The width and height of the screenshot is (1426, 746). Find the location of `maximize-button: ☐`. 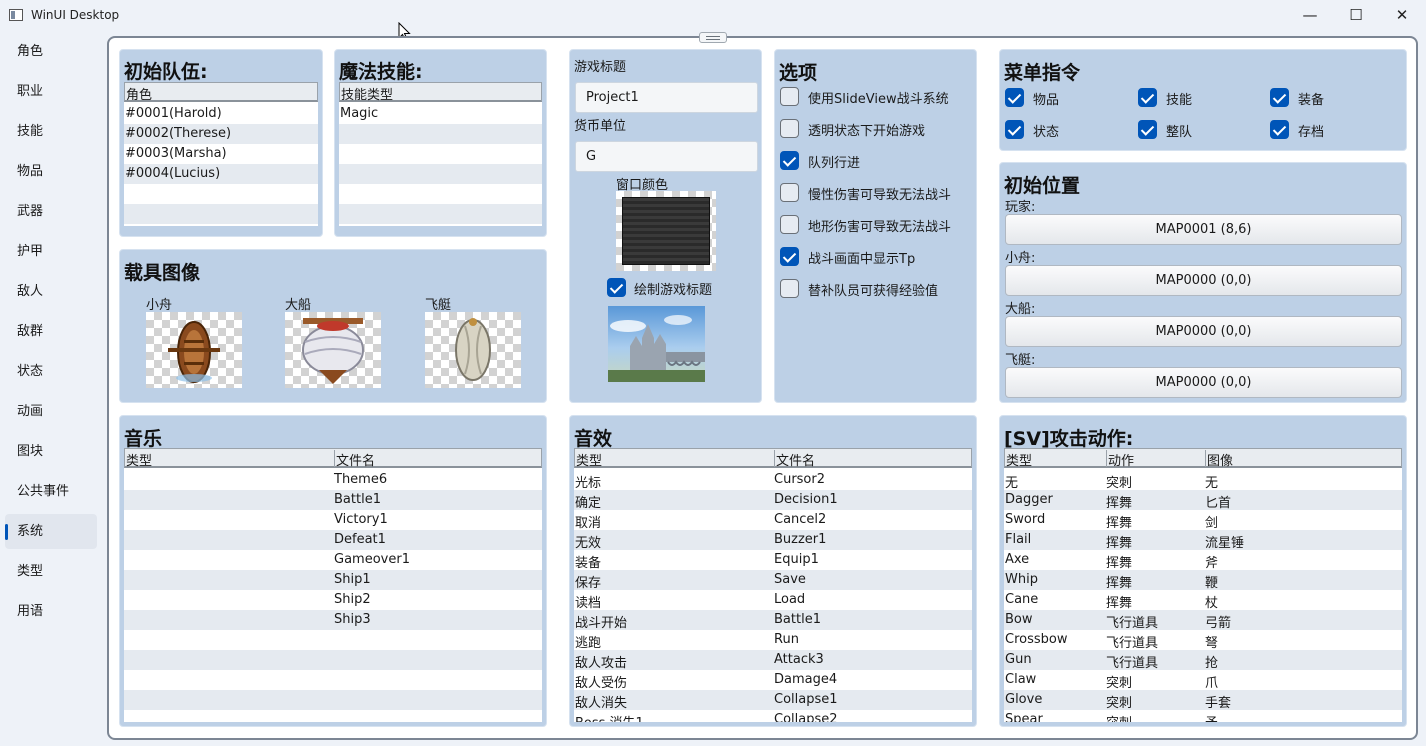

maximize-button: ☐ is located at coordinates (1356, 16).